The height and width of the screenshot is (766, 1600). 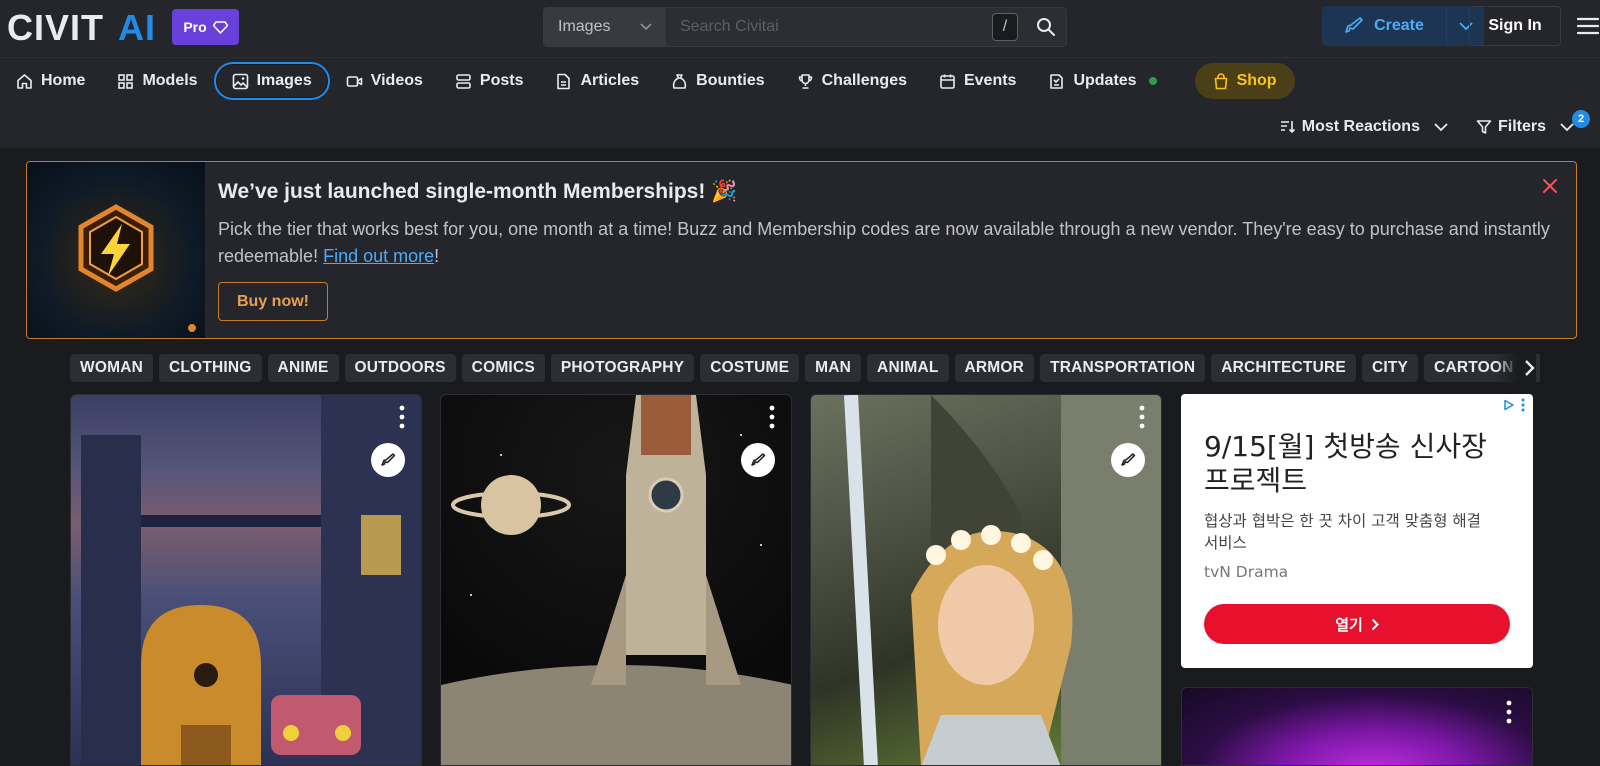 What do you see at coordinates (1360, 126) in the screenshot?
I see `sort-label: Most Reactions` at bounding box center [1360, 126].